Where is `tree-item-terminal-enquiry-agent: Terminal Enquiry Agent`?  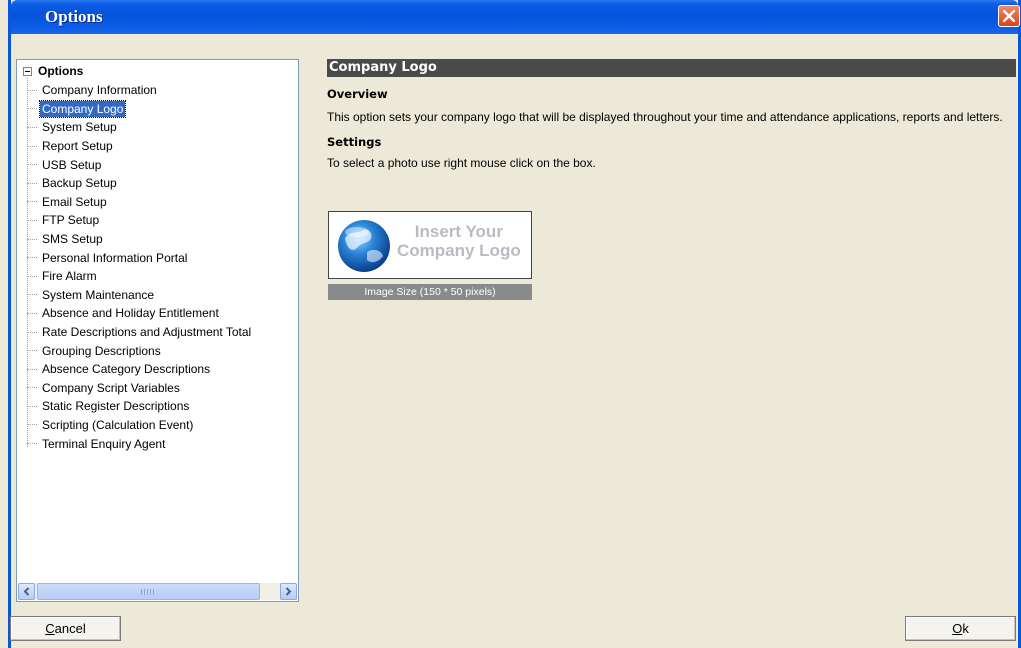 tree-item-terminal-enquiry-agent: Terminal Enquiry Agent is located at coordinates (162, 443).